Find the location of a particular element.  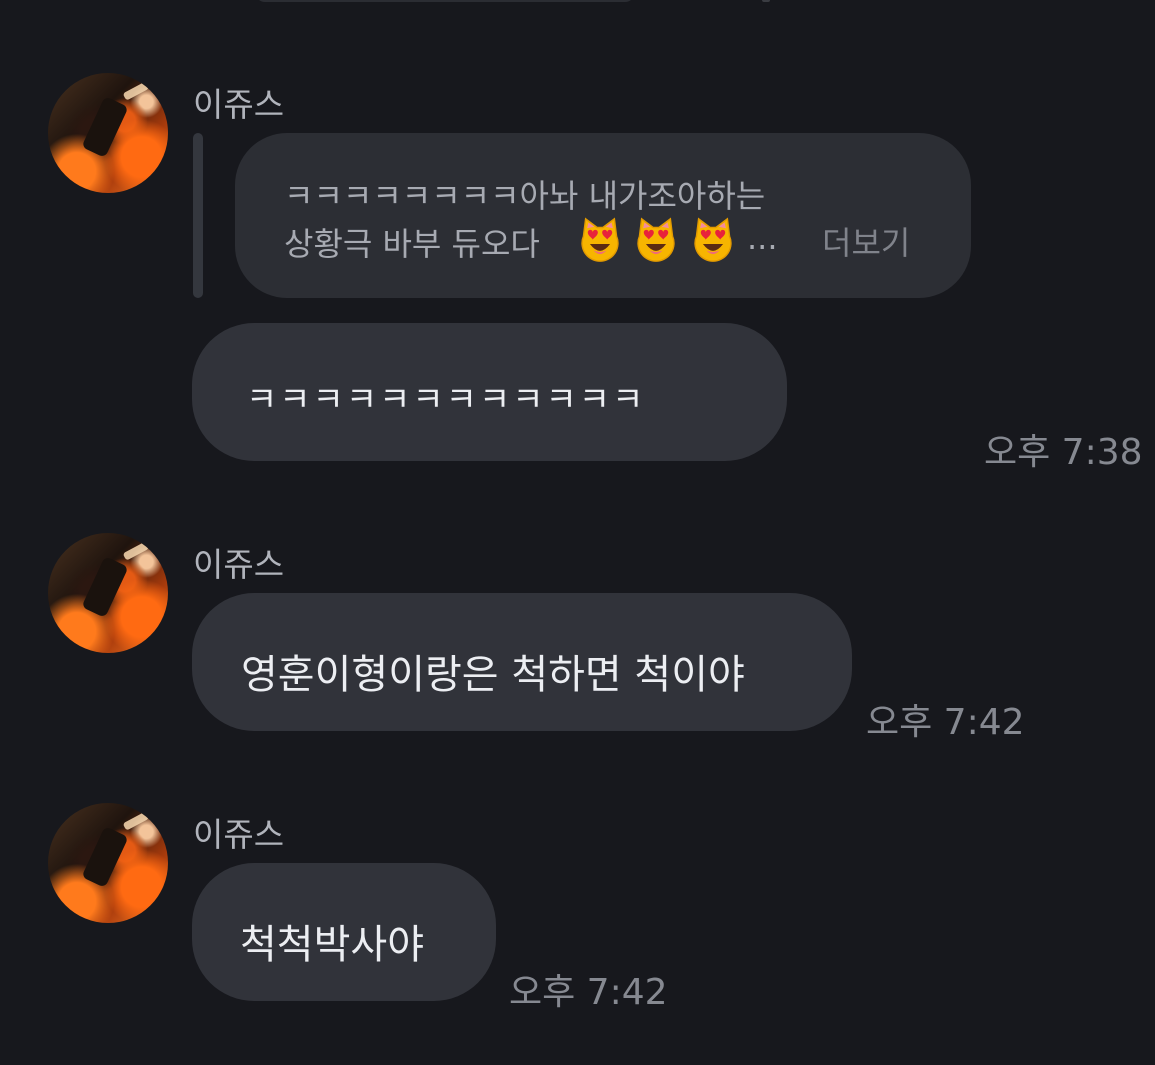

previous-message-fragment is located at coordinates (445, 1).